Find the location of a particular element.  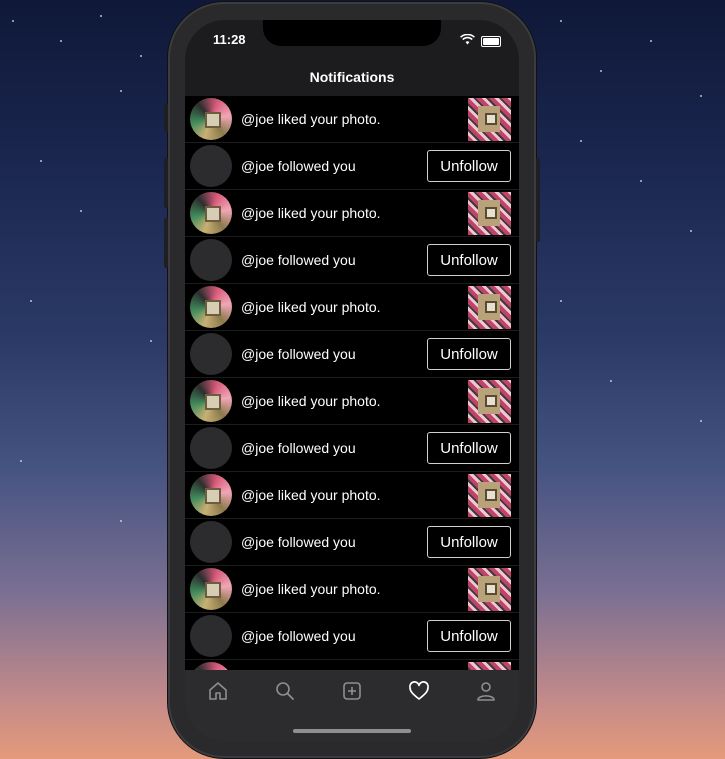

person-icon is located at coordinates (486, 691).